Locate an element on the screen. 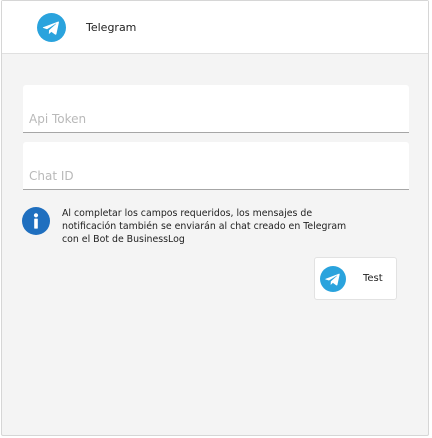 This screenshot has width=432, height=438. header-title: Telegram is located at coordinates (111, 27).